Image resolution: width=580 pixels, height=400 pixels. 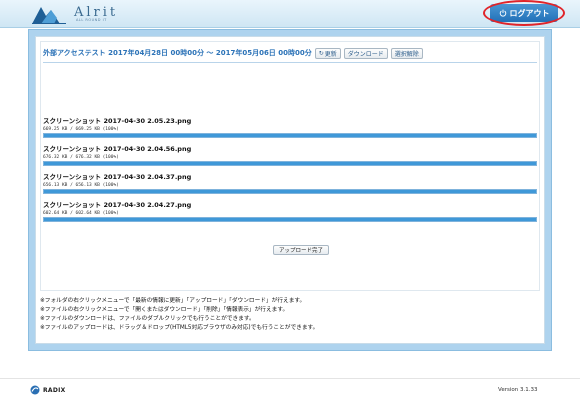 I want to click on footer-divider, so click(x=290, y=378).